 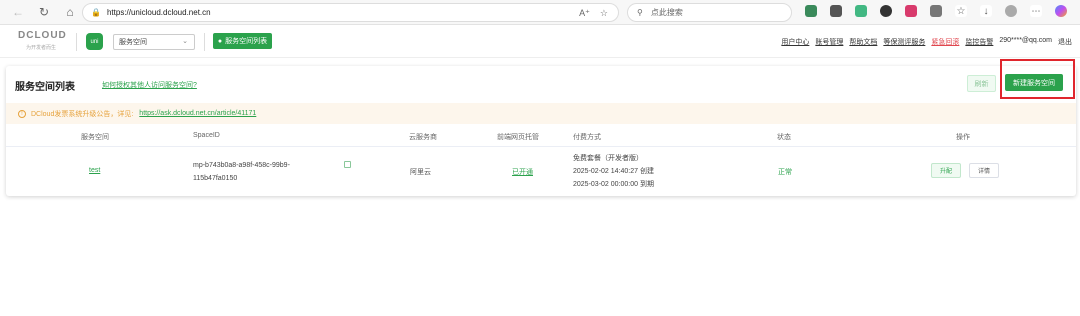 What do you see at coordinates (904, 42) in the screenshot?
I see `link-review: 等保测评服务` at bounding box center [904, 42].